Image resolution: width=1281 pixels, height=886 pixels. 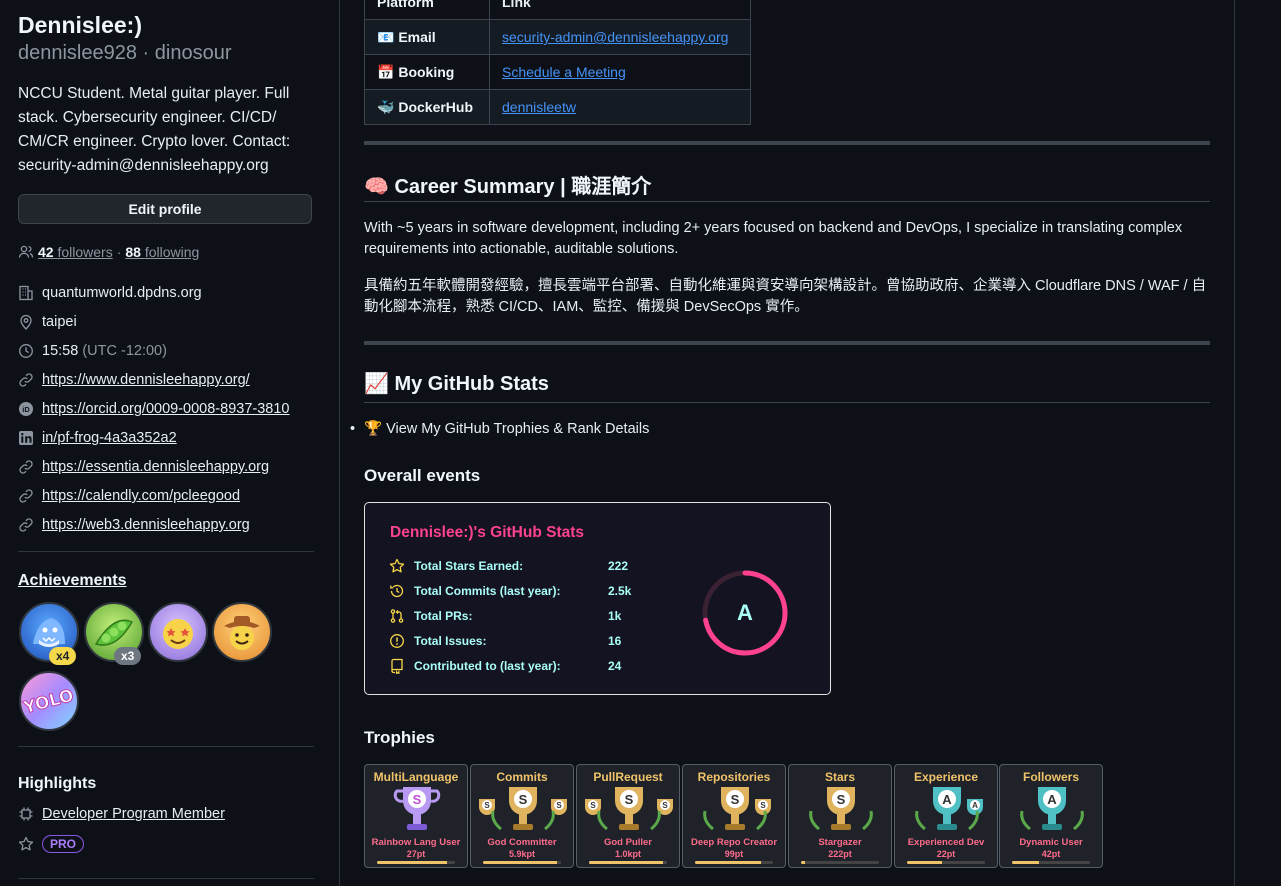 I want to click on linkedin-icon, so click(x=26, y=438).